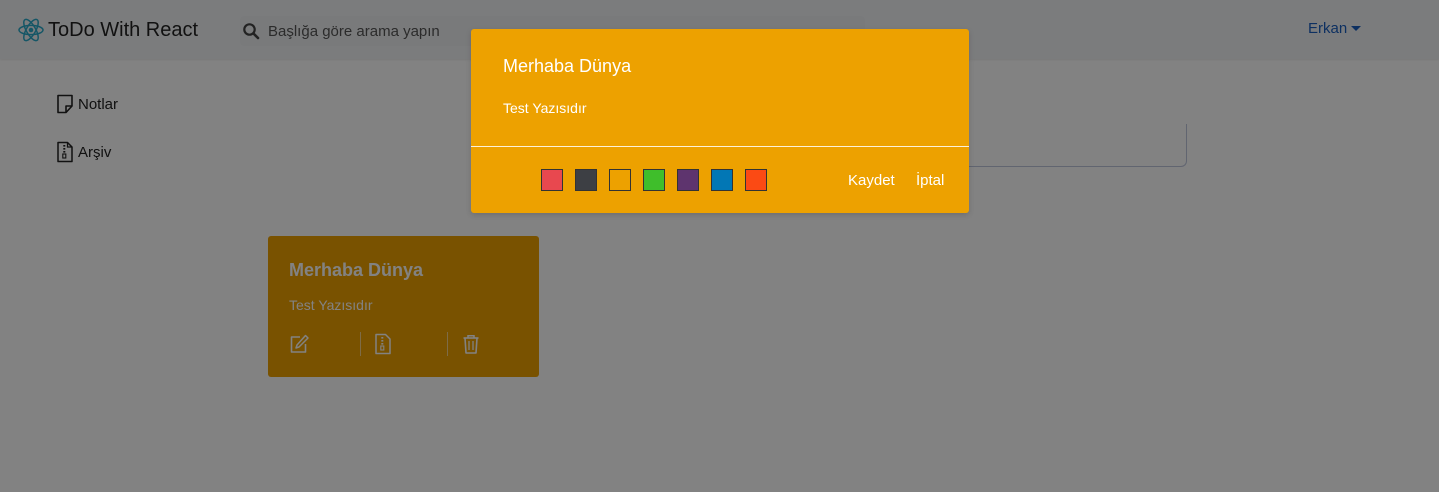 The image size is (1439, 492). Describe the element at coordinates (688, 180) in the screenshot. I see `color-swatch-purple` at that location.